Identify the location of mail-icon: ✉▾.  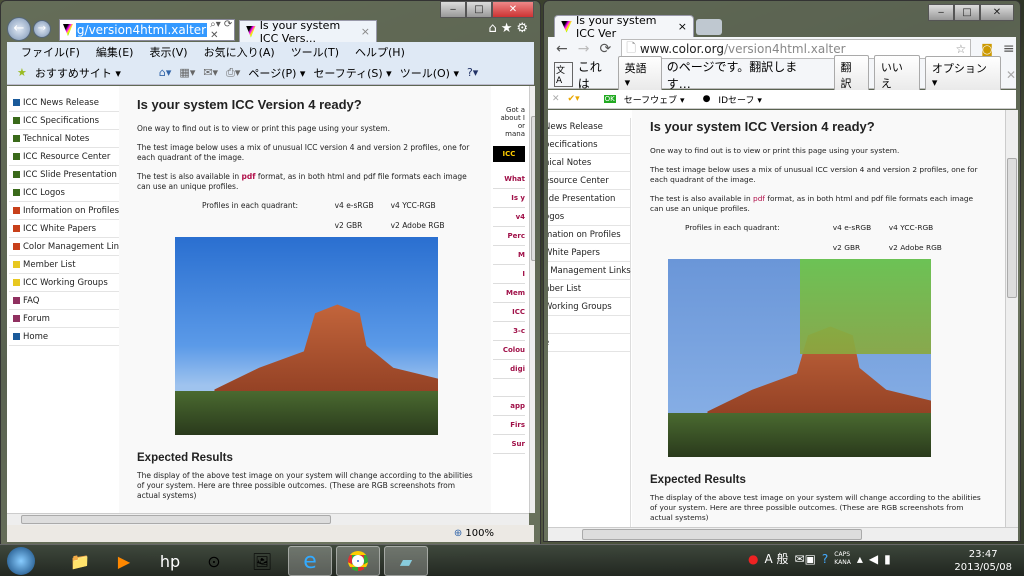
(210, 72).